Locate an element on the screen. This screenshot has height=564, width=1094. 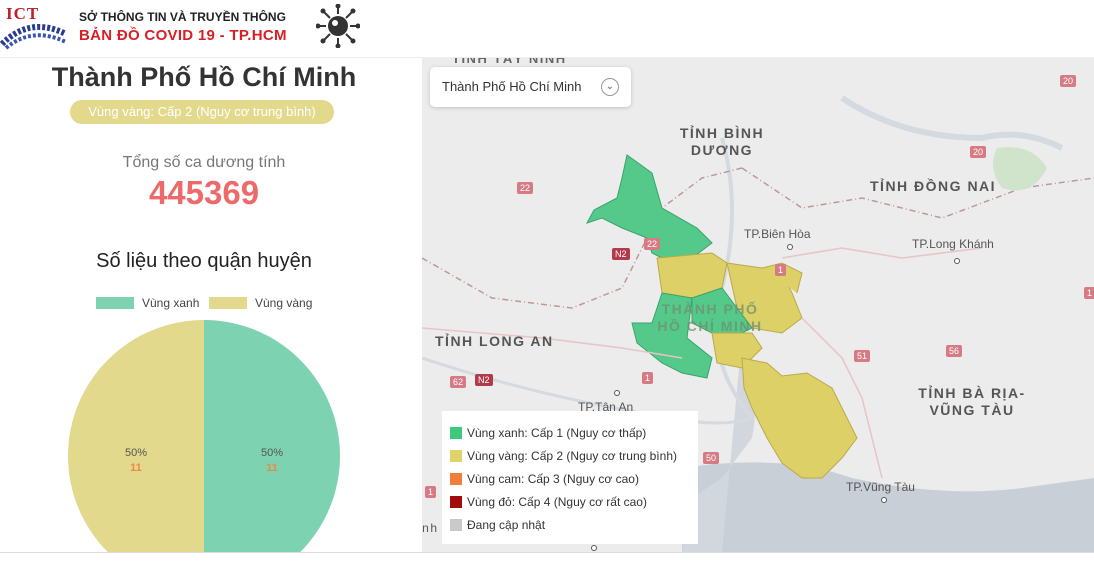
city-label-vung-tau: TP.Vũng Tàu is located at coordinates (880, 487).